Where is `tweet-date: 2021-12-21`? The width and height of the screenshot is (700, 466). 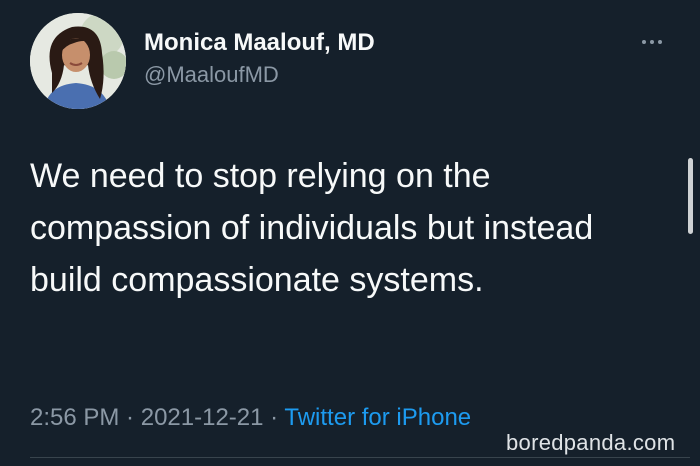
tweet-date: 2021-12-21 is located at coordinates (202, 417).